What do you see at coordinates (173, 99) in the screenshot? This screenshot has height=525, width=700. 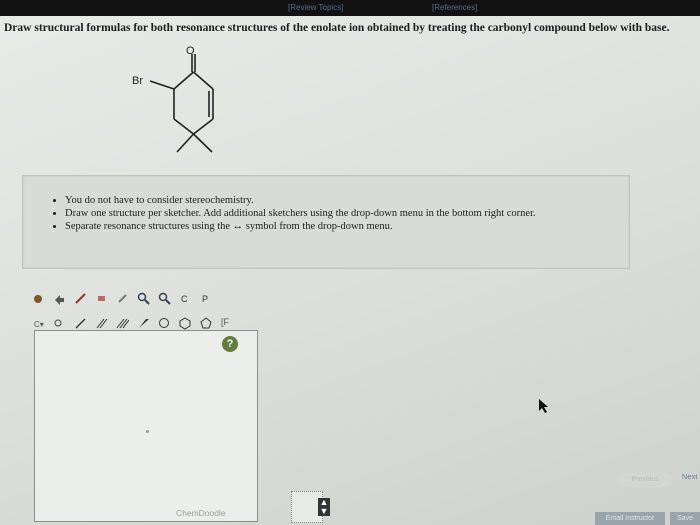 I see `molecule-structure: O Br` at bounding box center [173, 99].